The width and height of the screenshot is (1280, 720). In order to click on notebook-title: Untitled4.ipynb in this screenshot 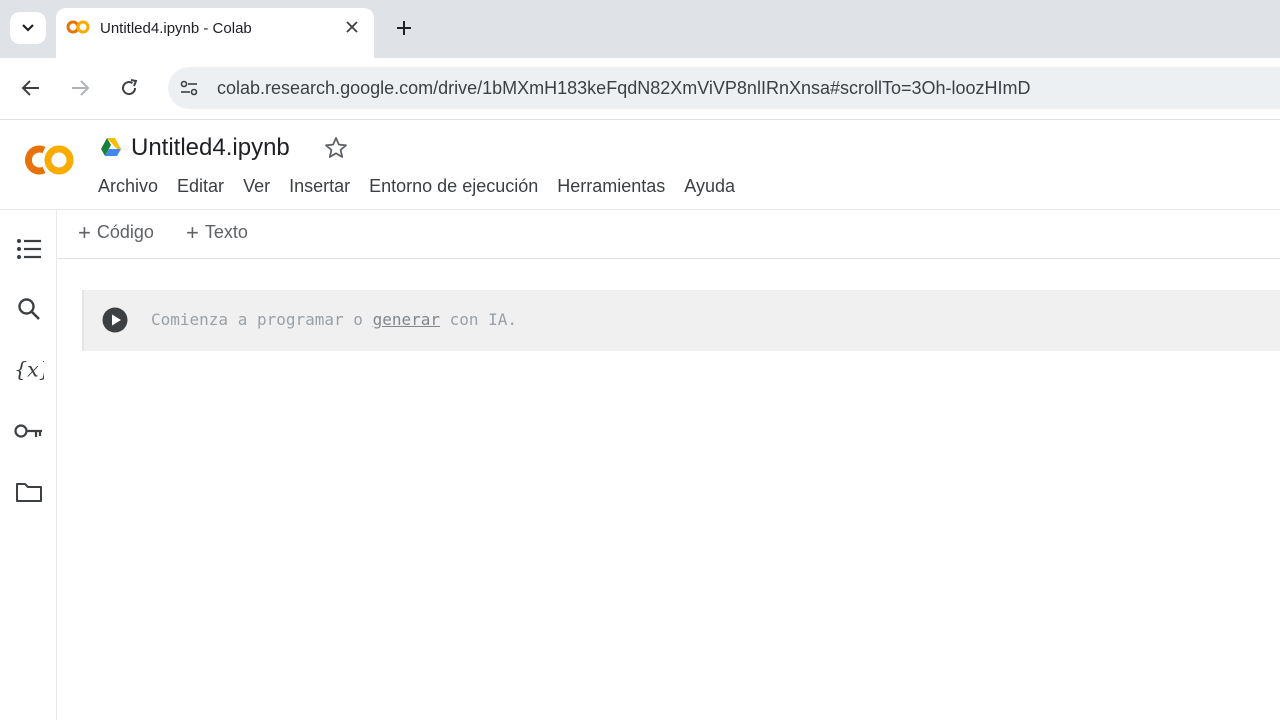, I will do `click(210, 148)`.